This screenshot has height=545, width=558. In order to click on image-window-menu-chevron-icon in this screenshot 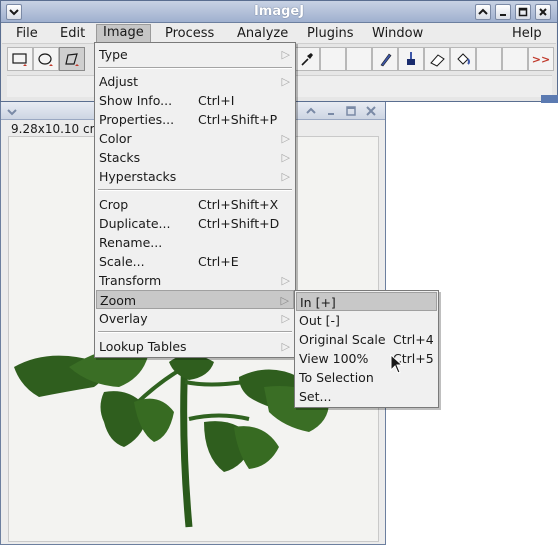, I will do `click(12, 112)`.